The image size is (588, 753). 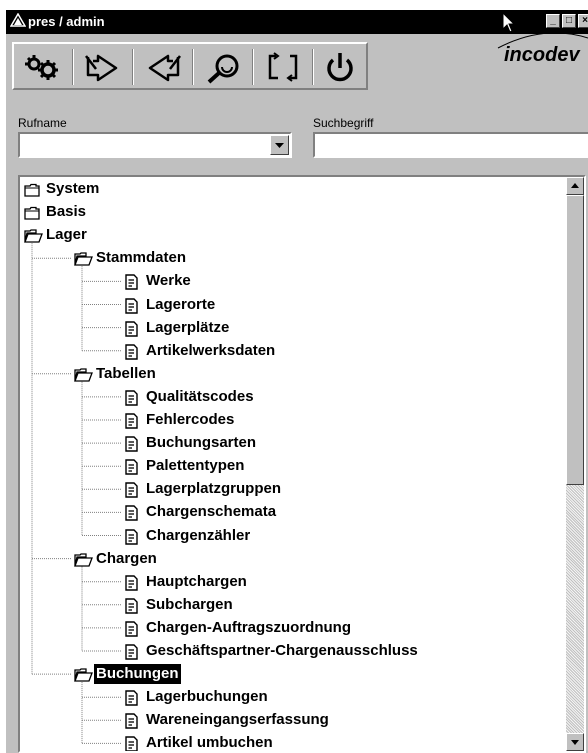 What do you see at coordinates (73, 188) in the screenshot?
I see `tree-node-label: System` at bounding box center [73, 188].